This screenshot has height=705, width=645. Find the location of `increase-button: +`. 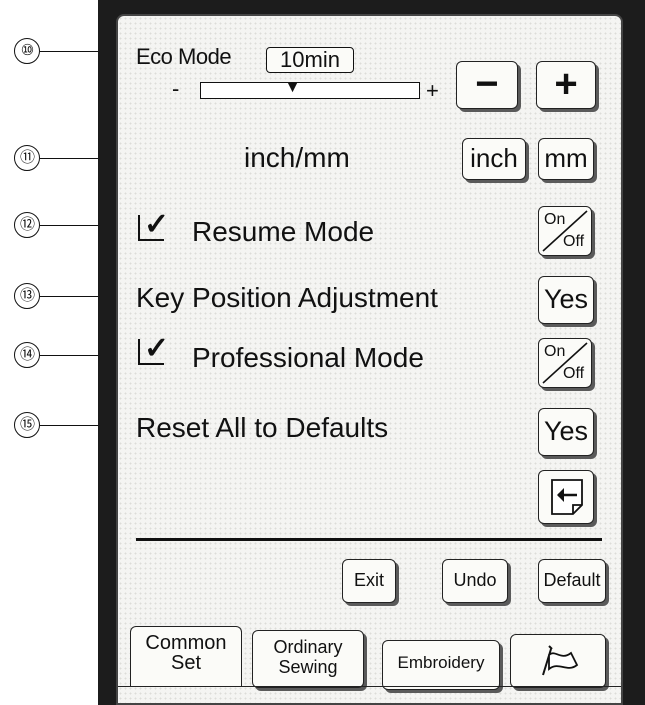

increase-button: + is located at coordinates (566, 85).